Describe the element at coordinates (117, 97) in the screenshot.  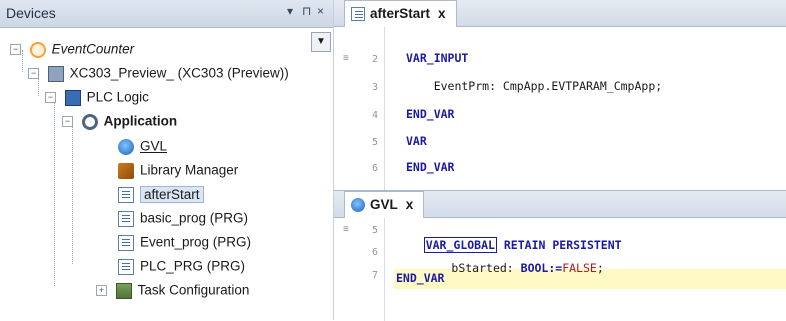
I see `tree-node-label: PLC Logic` at that location.